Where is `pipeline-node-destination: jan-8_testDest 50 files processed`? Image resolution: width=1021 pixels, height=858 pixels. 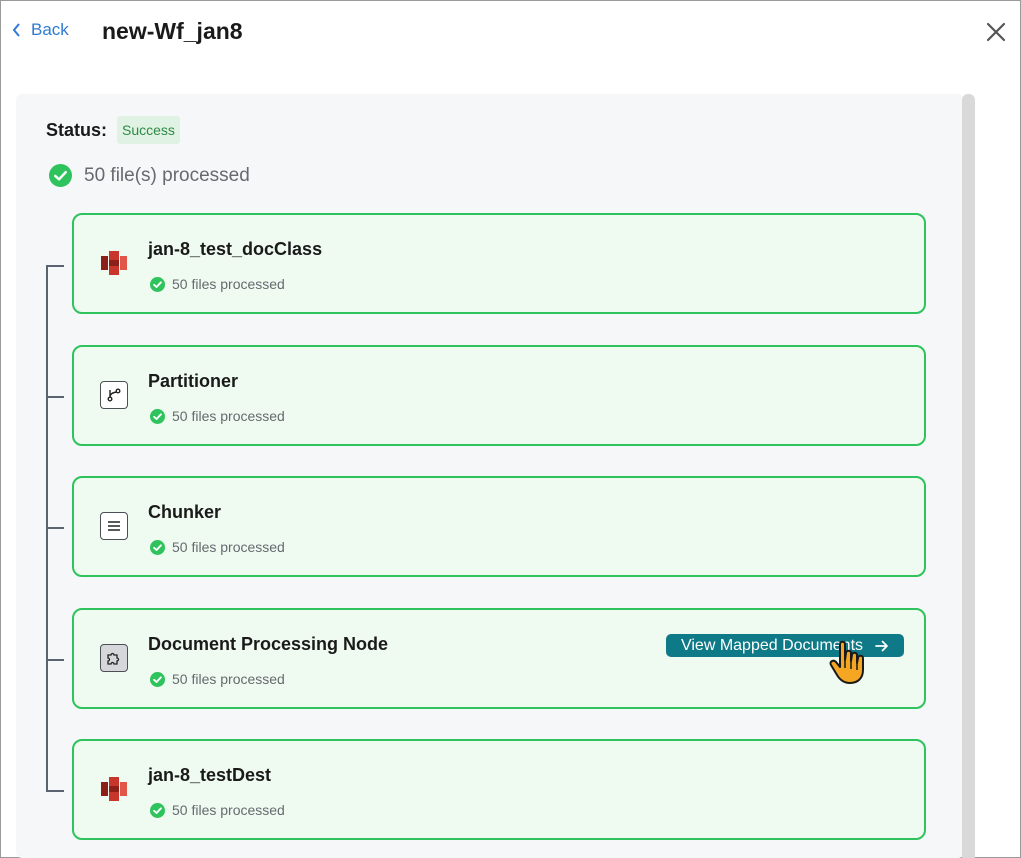 pipeline-node-destination: jan-8_testDest 50 files processed is located at coordinates (499, 789).